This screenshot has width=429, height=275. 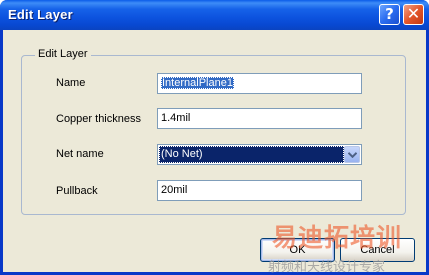 I want to click on dropdown-arrow-button, so click(x=352, y=154).